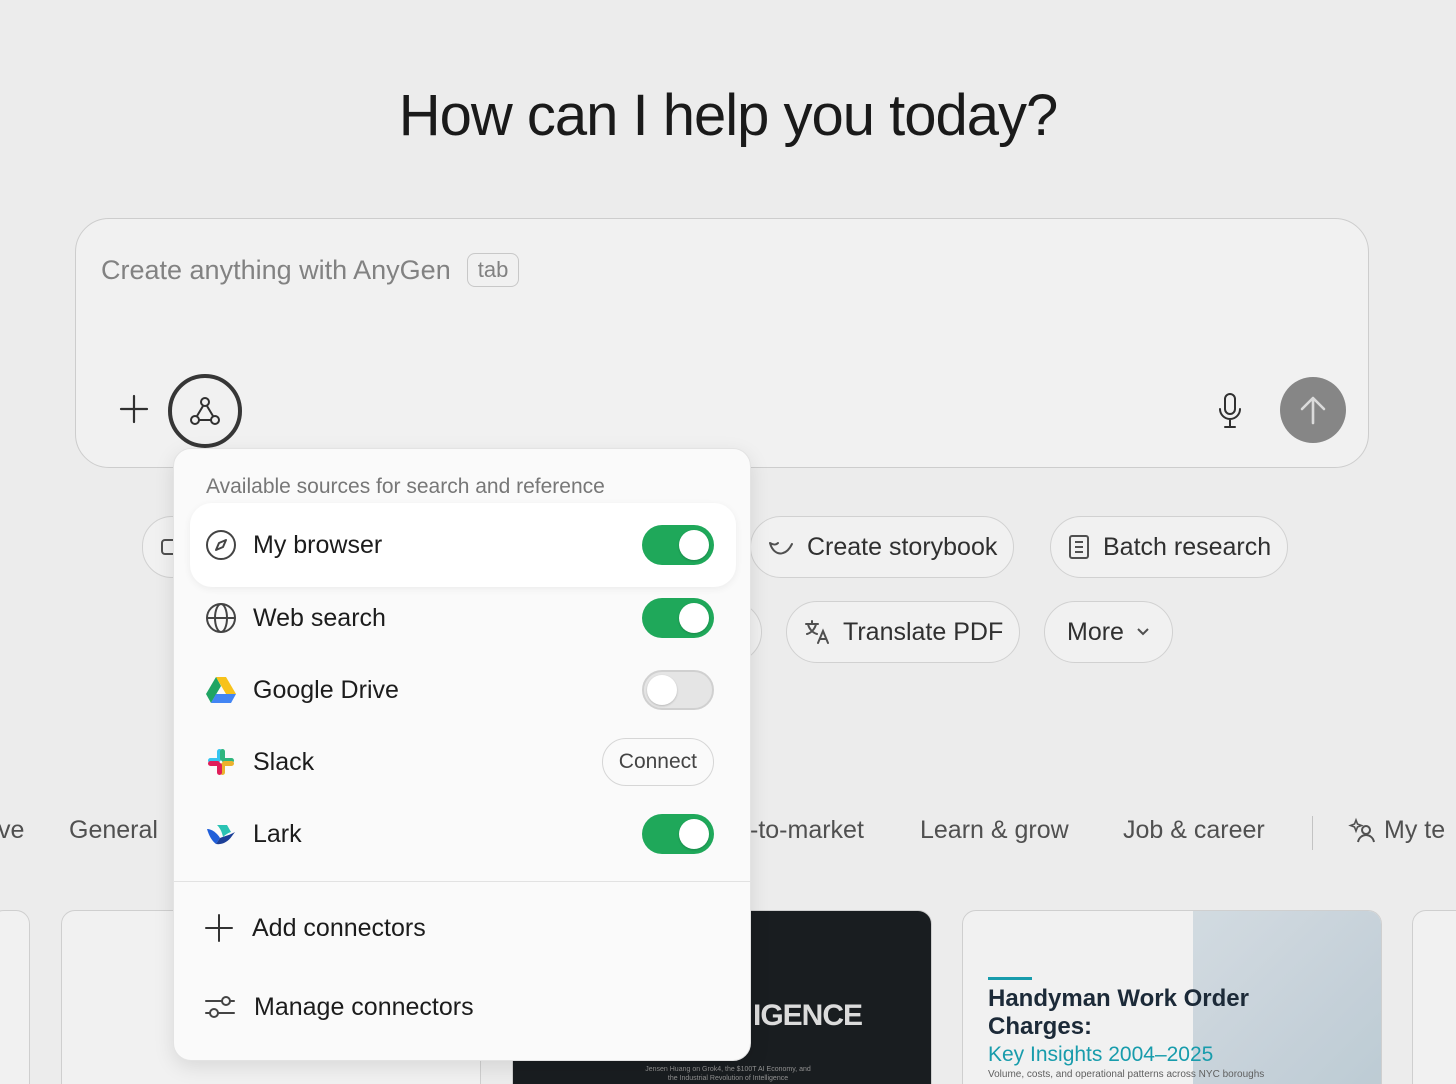 Image resolution: width=1456 pixels, height=1084 pixels. Describe the element at coordinates (219, 928) in the screenshot. I see `plus-icon` at that location.